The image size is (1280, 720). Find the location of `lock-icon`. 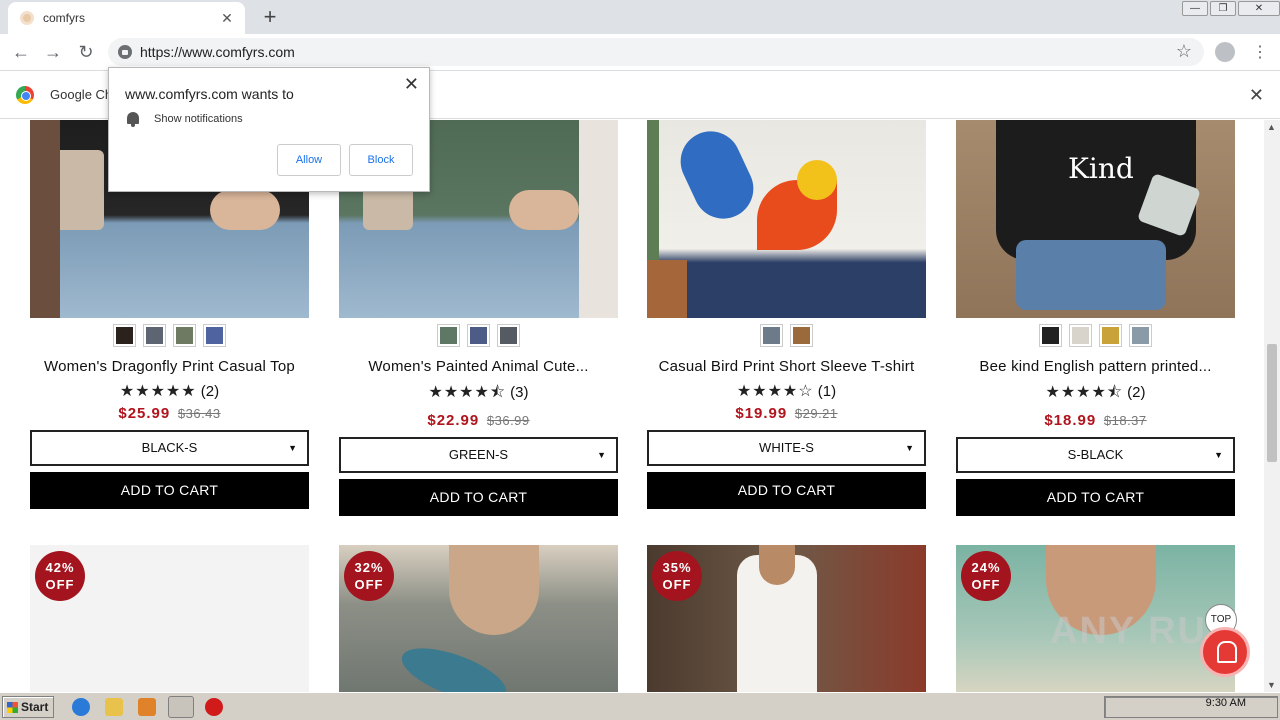

lock-icon is located at coordinates (125, 52).